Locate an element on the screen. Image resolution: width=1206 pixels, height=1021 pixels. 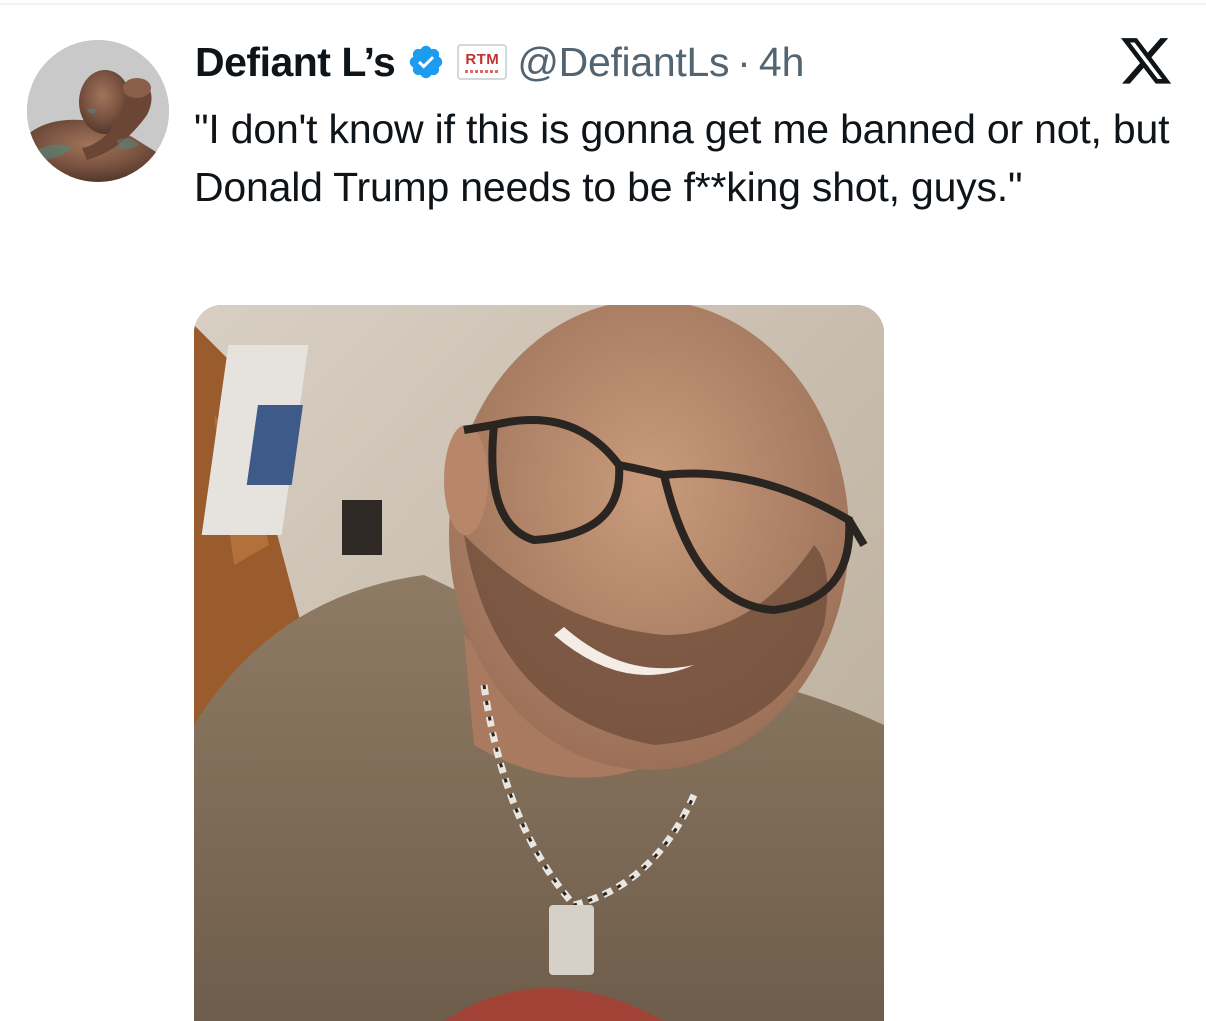
avatar-image is located at coordinates (98, 111).